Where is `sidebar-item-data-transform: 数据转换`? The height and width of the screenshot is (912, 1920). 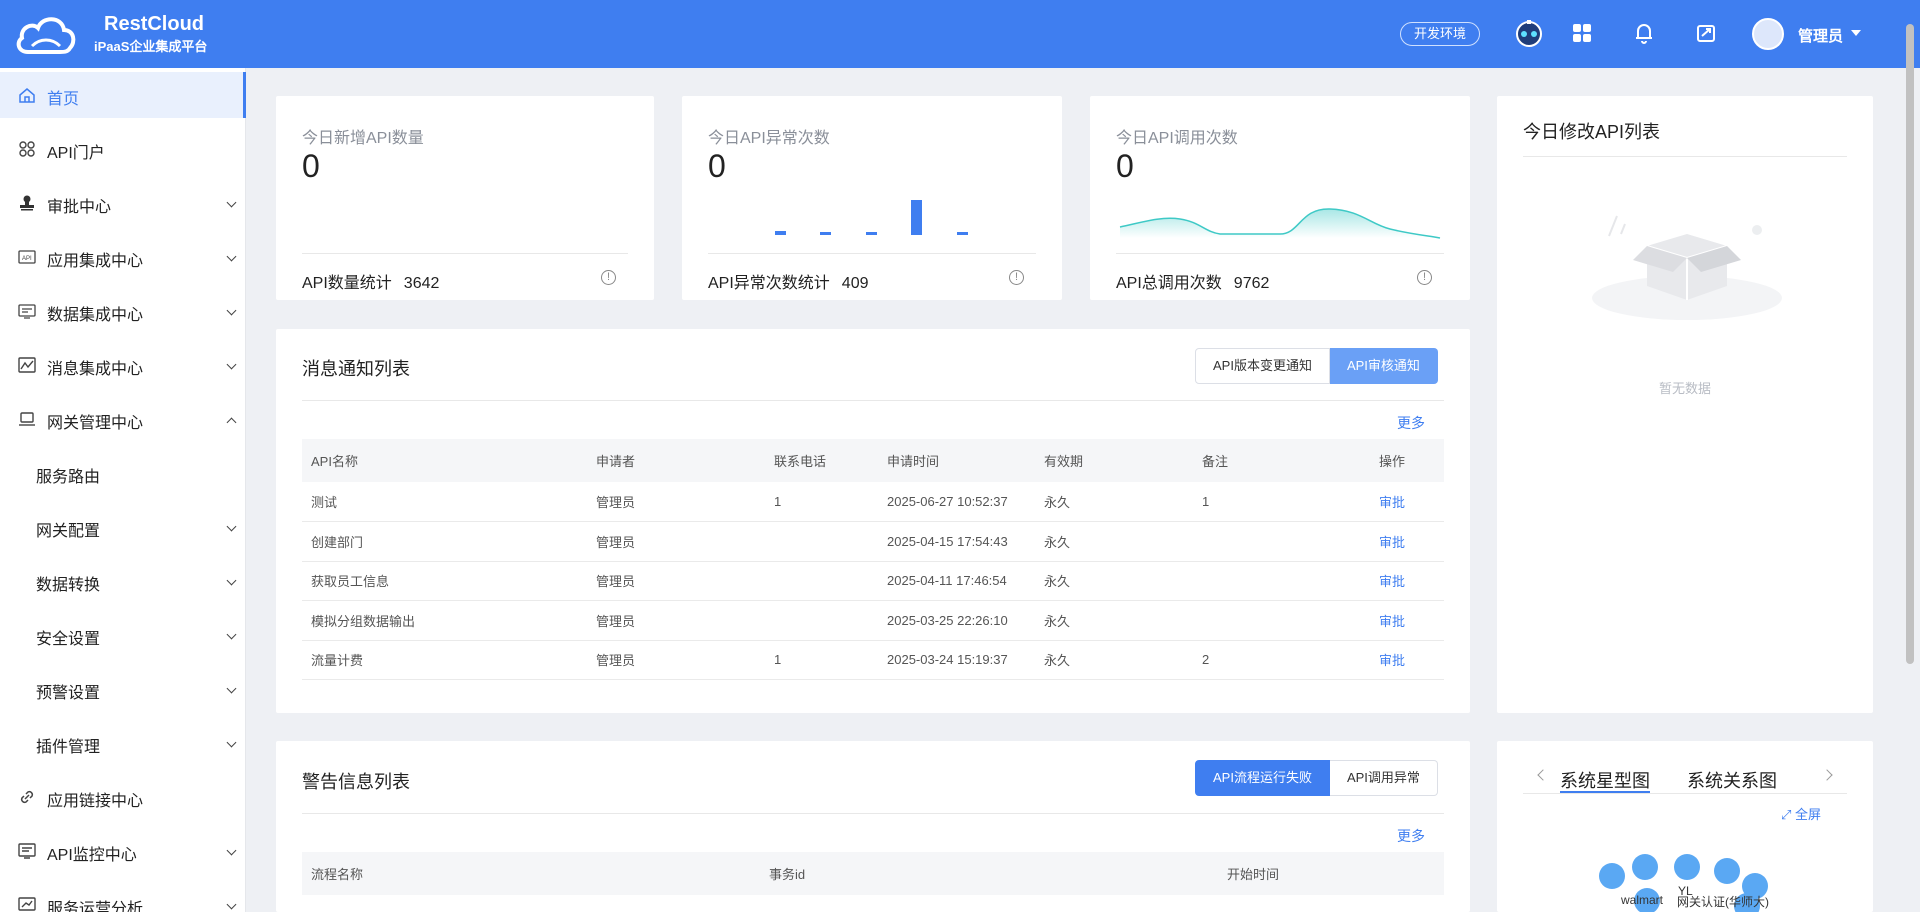 sidebar-item-data-transform: 数据转换 is located at coordinates (123, 581).